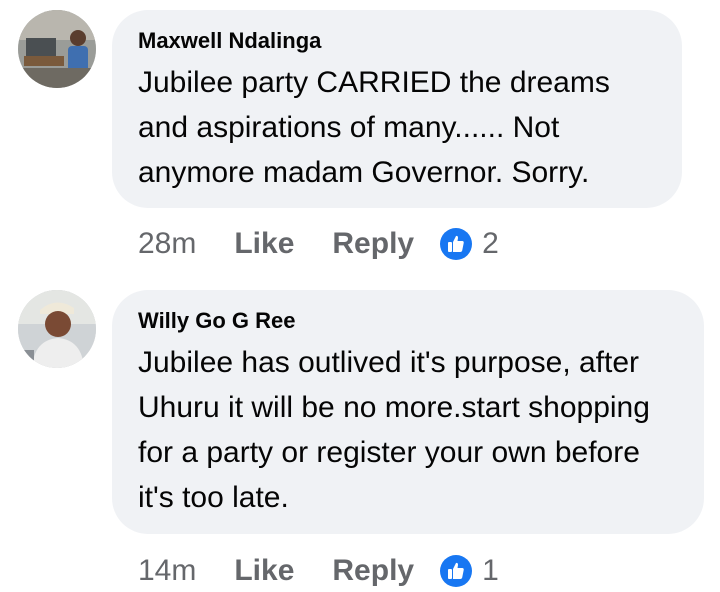  Describe the element at coordinates (167, 244) in the screenshot. I see `comment-timestamp: 28m` at that location.